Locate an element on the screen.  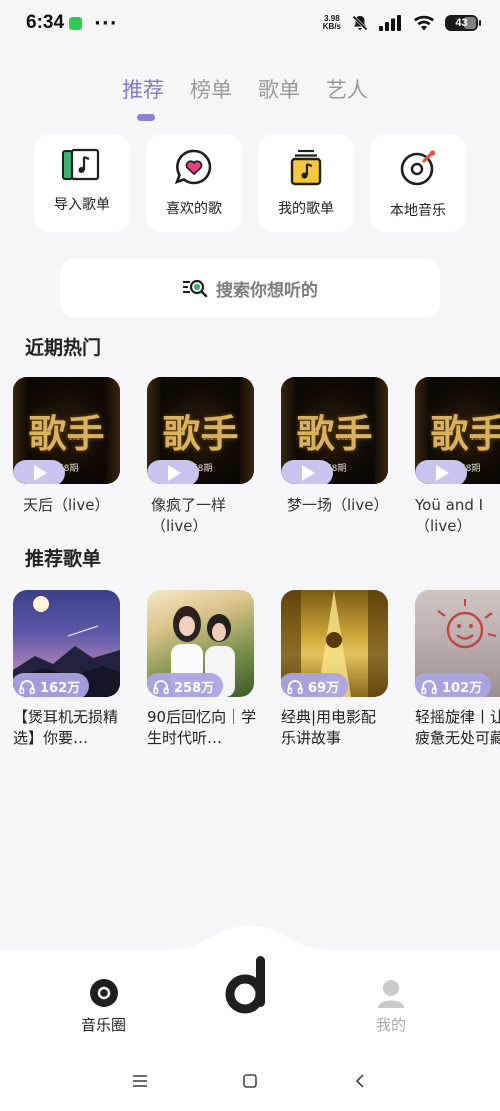
my-playlists-button: 我的歌单 is located at coordinates (306, 183).